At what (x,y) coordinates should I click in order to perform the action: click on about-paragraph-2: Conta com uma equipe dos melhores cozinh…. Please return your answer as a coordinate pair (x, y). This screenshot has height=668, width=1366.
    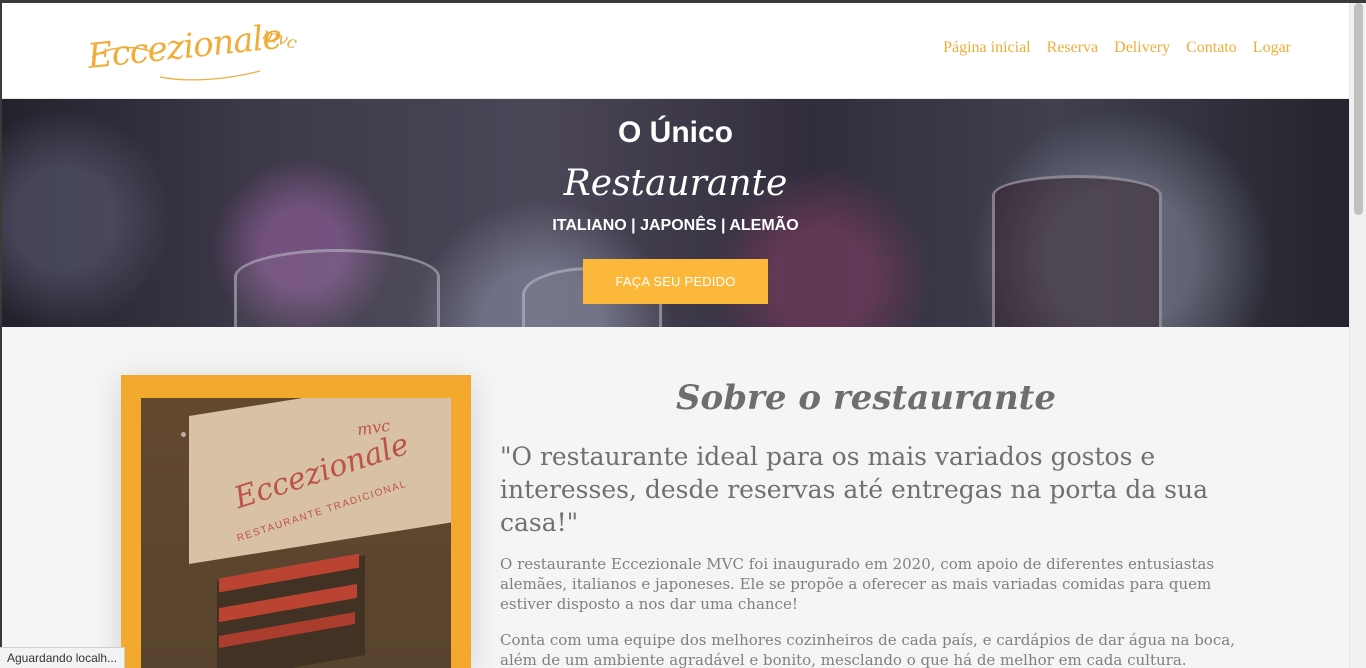
    Looking at the image, I should click on (867, 649).